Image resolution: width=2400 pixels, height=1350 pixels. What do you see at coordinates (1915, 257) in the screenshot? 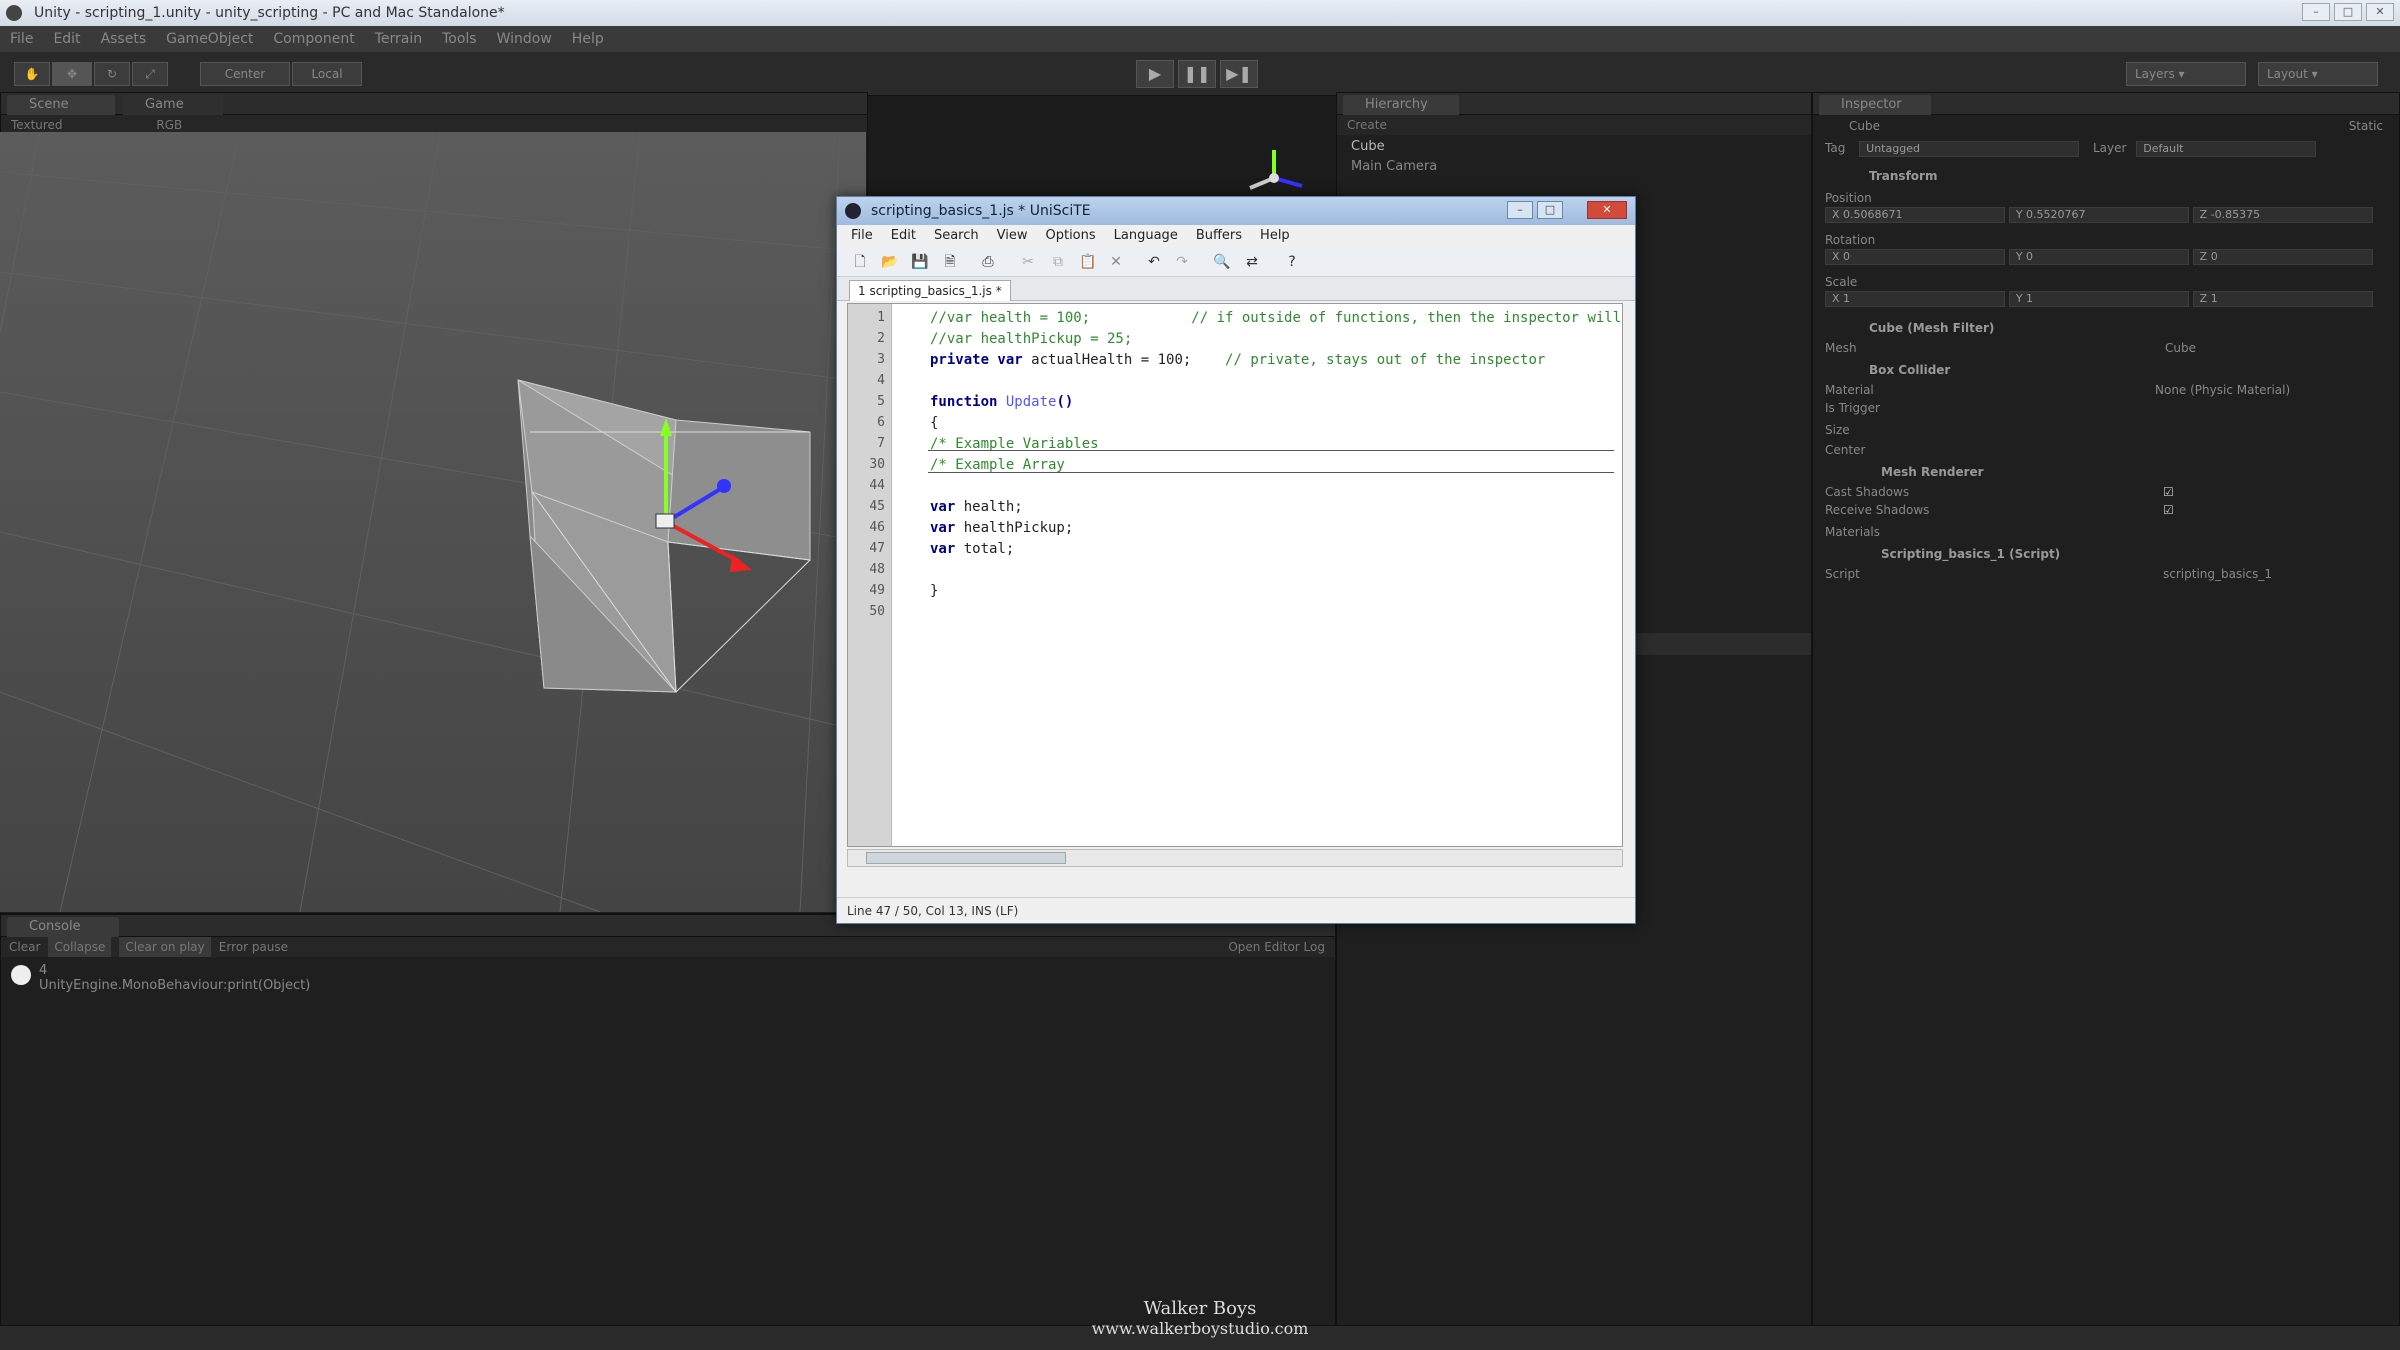
I see `rotation-x-field: X 0` at bounding box center [1915, 257].